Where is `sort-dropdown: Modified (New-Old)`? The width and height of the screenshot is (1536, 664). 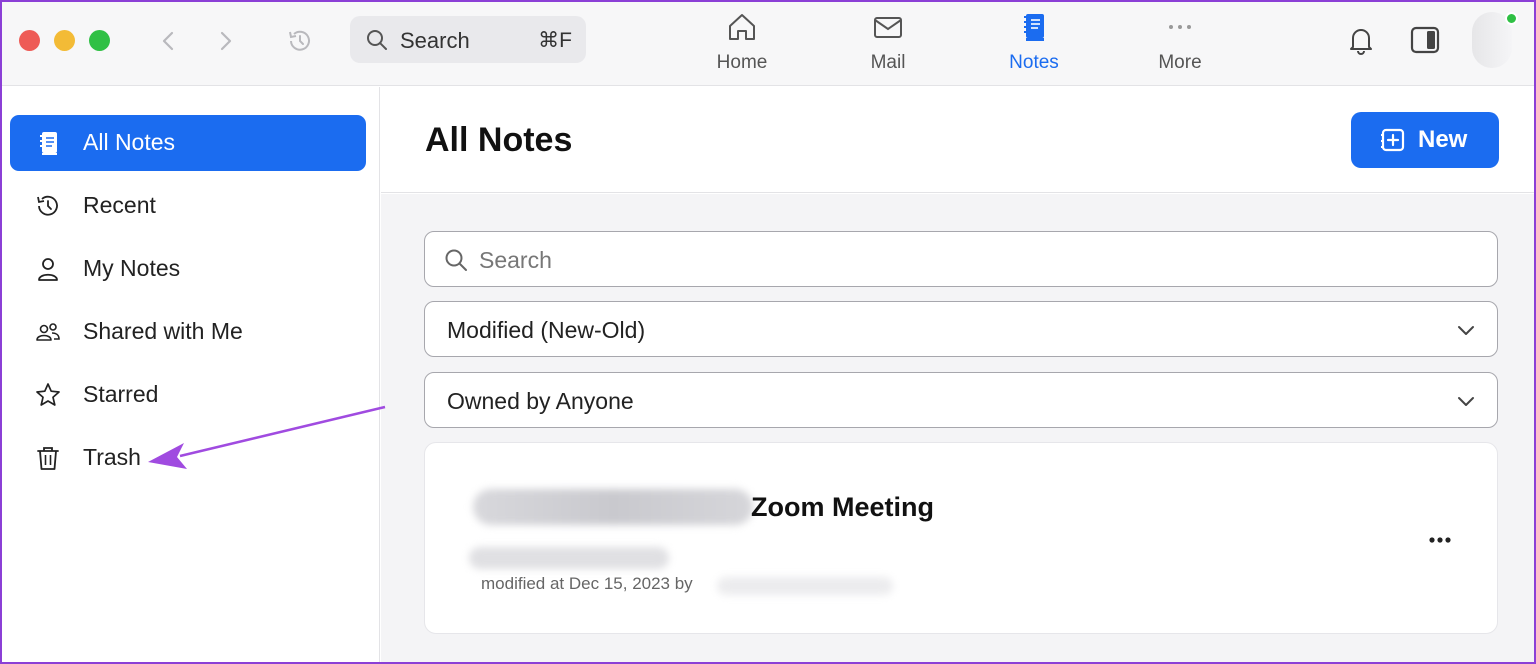
sort-dropdown: Modified (New-Old) is located at coordinates (961, 329).